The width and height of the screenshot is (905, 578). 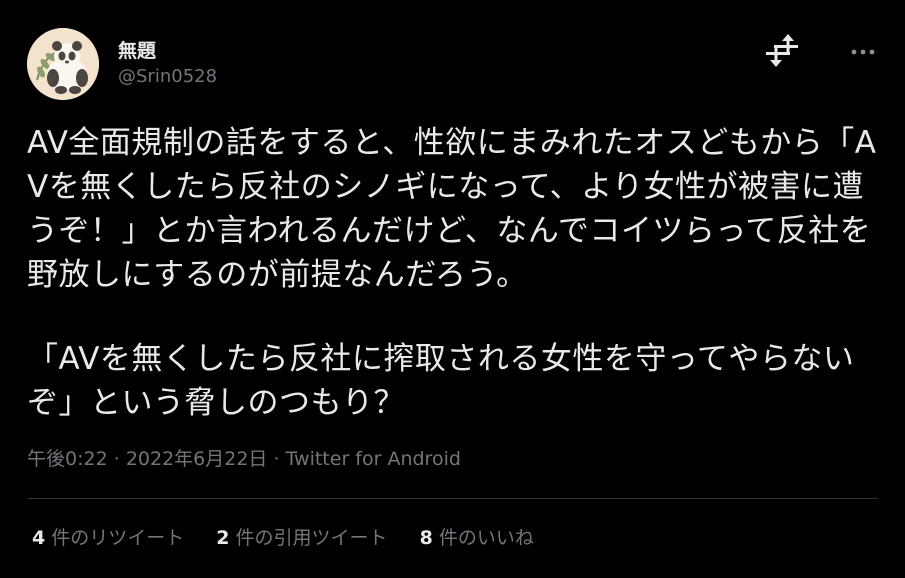 What do you see at coordinates (137, 49) in the screenshot?
I see `display-name: 無題` at bounding box center [137, 49].